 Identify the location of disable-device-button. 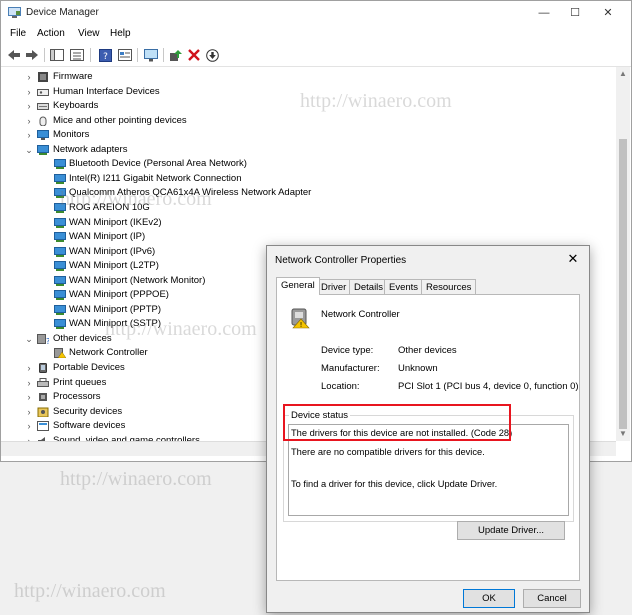
(212, 55).